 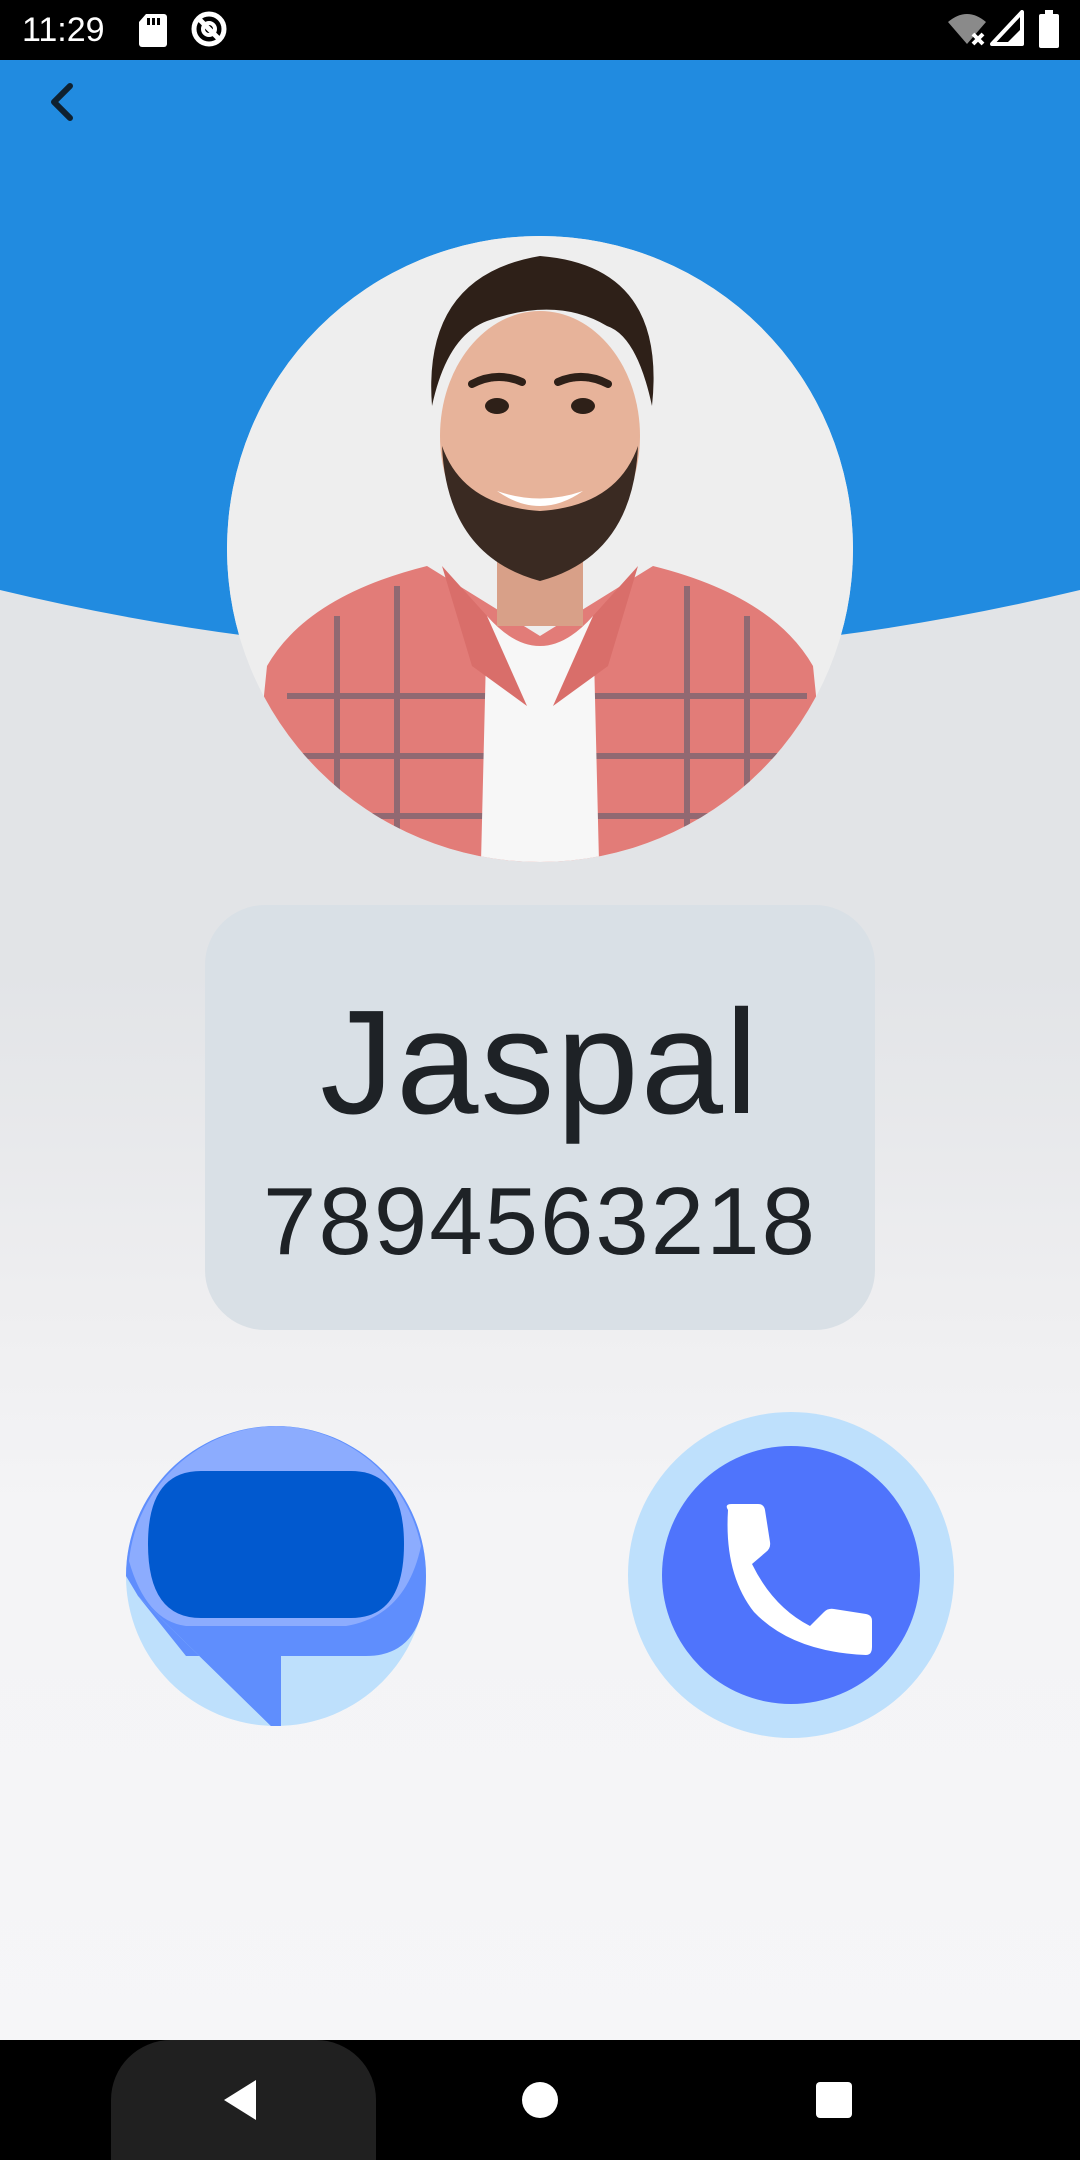 I want to click on wifi-off-icon, so click(x=967, y=31).